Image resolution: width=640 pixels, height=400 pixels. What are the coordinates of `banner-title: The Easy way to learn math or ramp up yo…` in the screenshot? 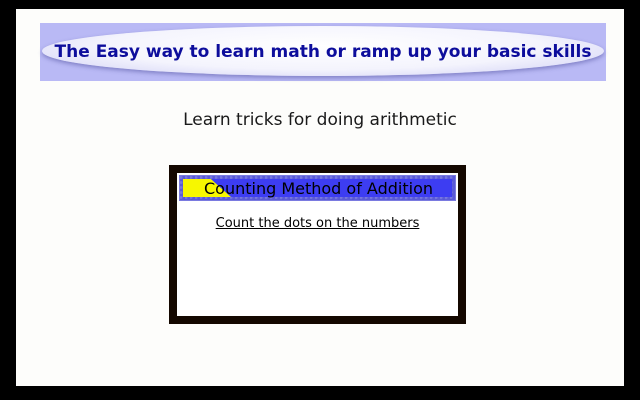 It's located at (323, 52).